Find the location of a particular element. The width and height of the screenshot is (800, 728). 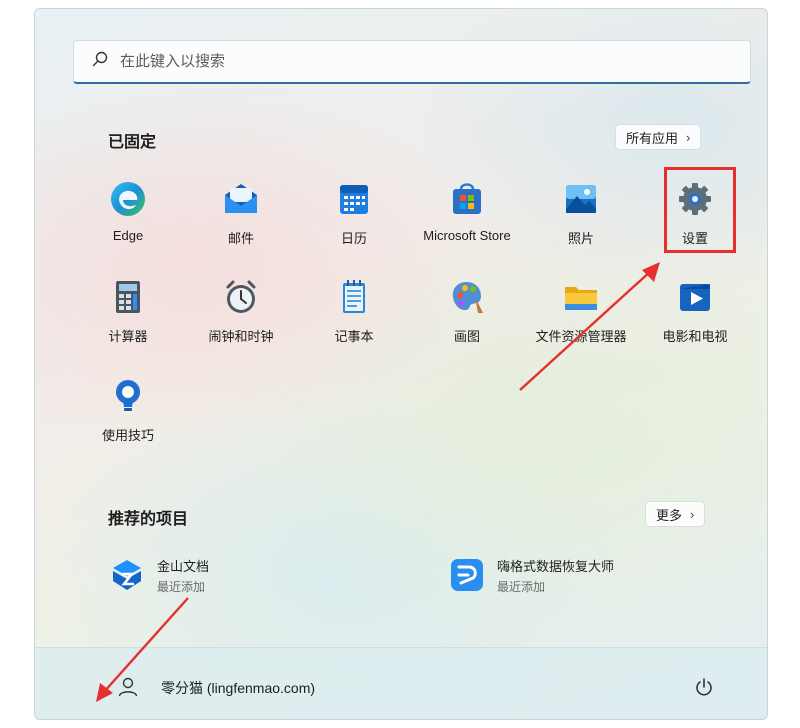

app-label: 文件资源管理器 is located at coordinates (581, 336).